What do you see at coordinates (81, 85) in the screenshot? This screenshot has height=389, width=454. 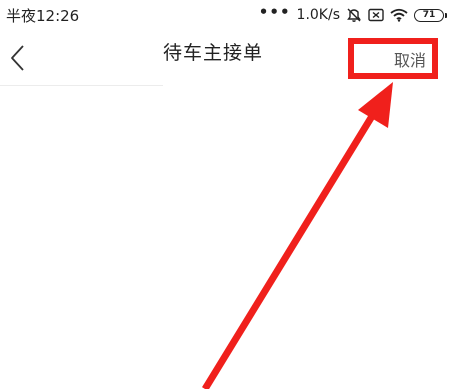 I see `nav-divider` at bounding box center [81, 85].